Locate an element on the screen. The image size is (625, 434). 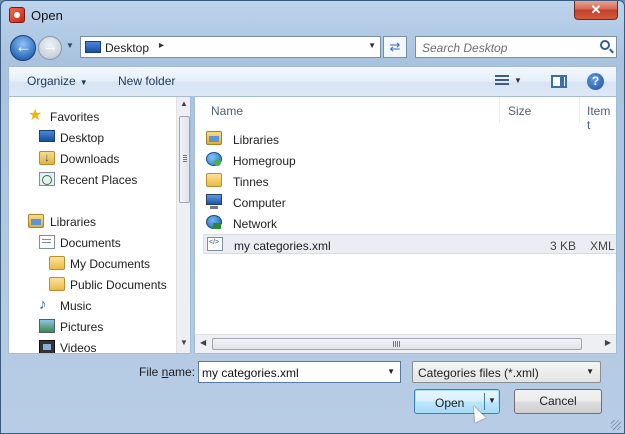
recent-locations-dropdown: ▼ is located at coordinates (70, 47).